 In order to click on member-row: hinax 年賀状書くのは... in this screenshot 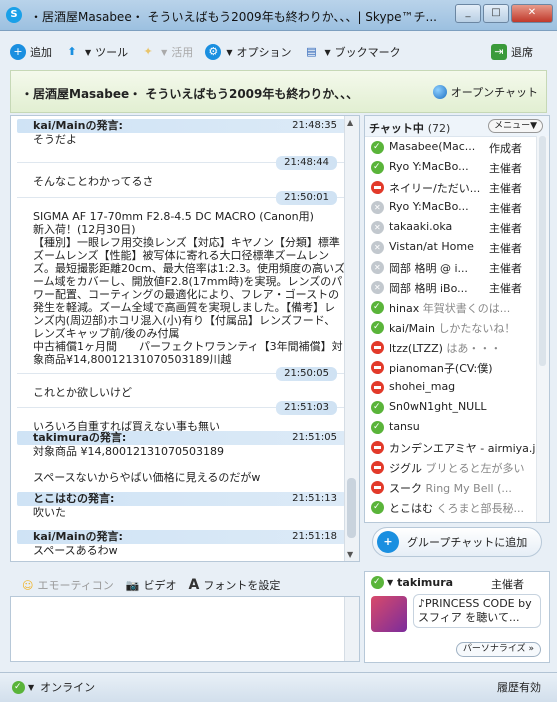, I will do `click(457, 307)`.